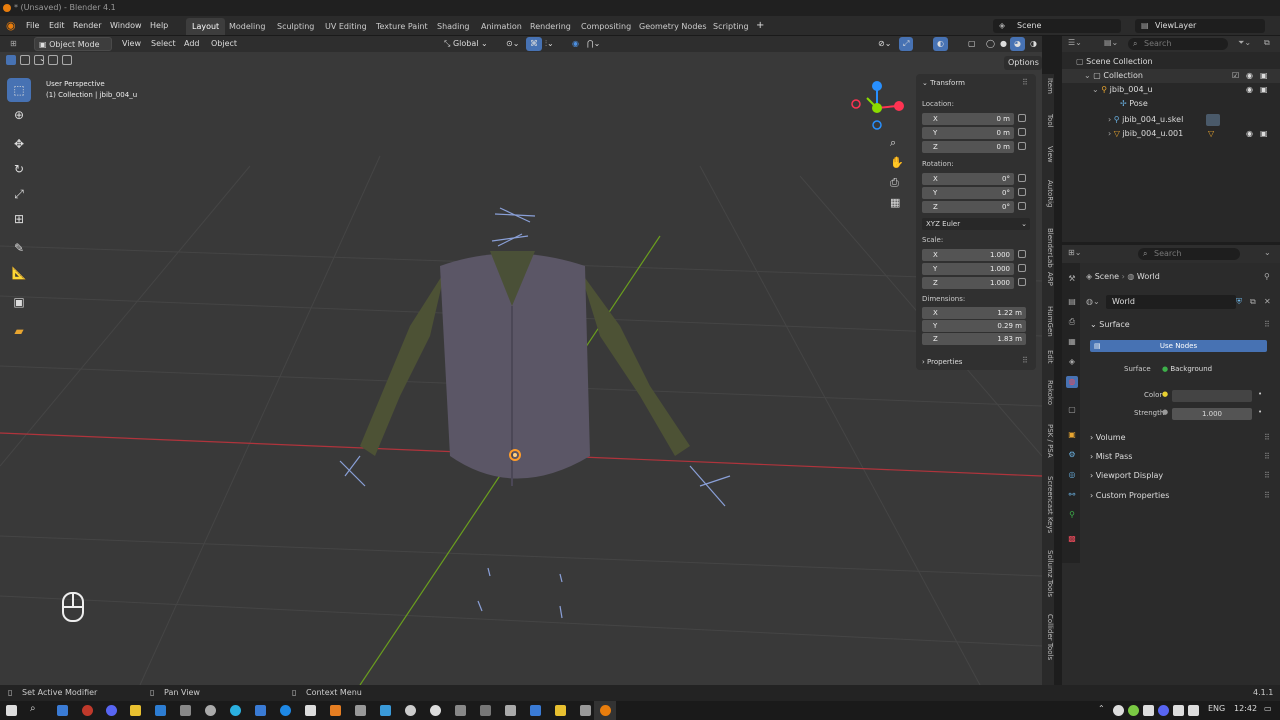 This screenshot has height=720, width=1280. Describe the element at coordinates (19, 169) in the screenshot. I see `rotate-tool-icon: ↻` at that location.